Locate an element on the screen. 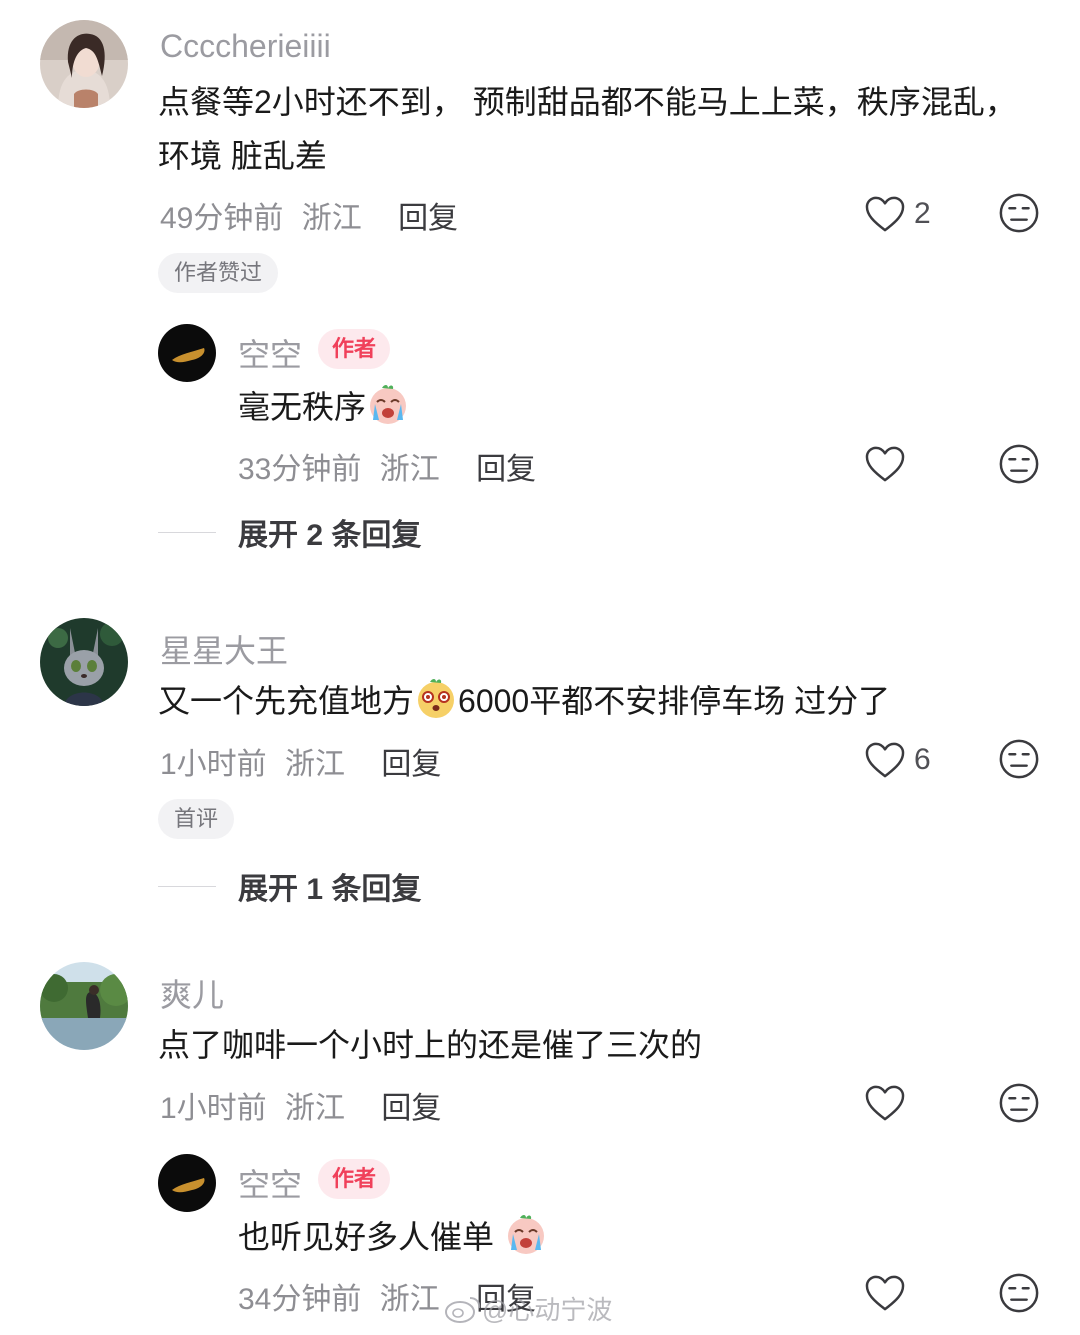  like-button: 6 is located at coordinates (897, 760).